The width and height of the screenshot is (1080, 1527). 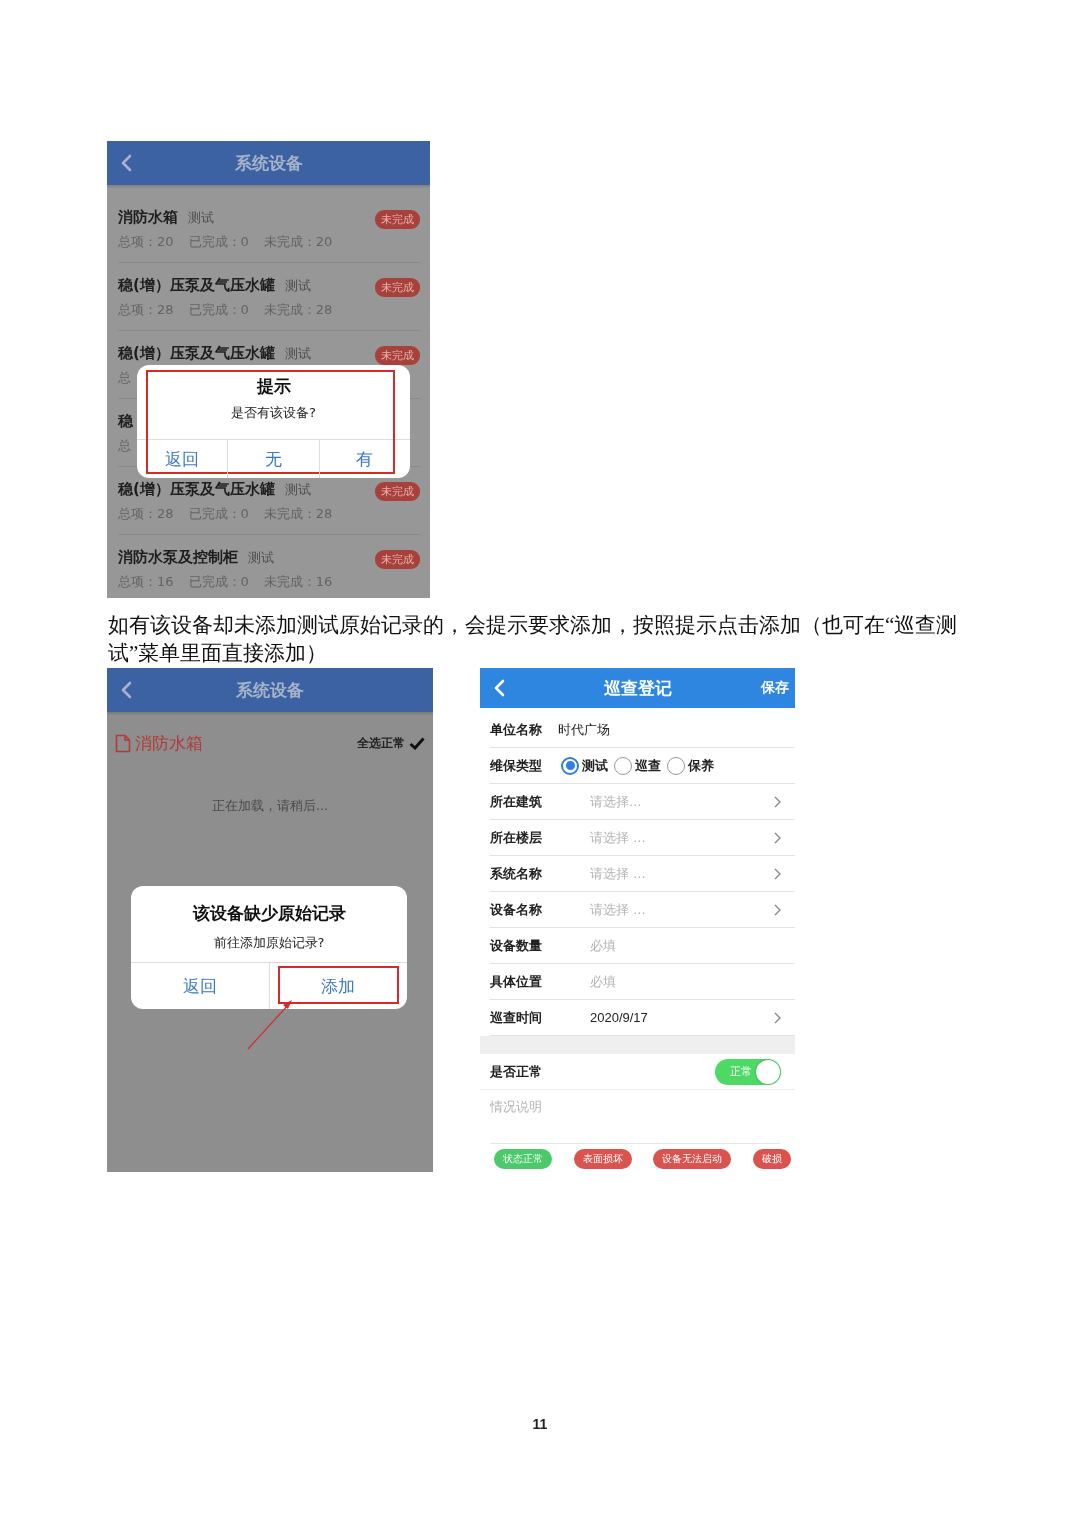 What do you see at coordinates (516, 837) in the screenshot?
I see `field-label: 所在楼层` at bounding box center [516, 837].